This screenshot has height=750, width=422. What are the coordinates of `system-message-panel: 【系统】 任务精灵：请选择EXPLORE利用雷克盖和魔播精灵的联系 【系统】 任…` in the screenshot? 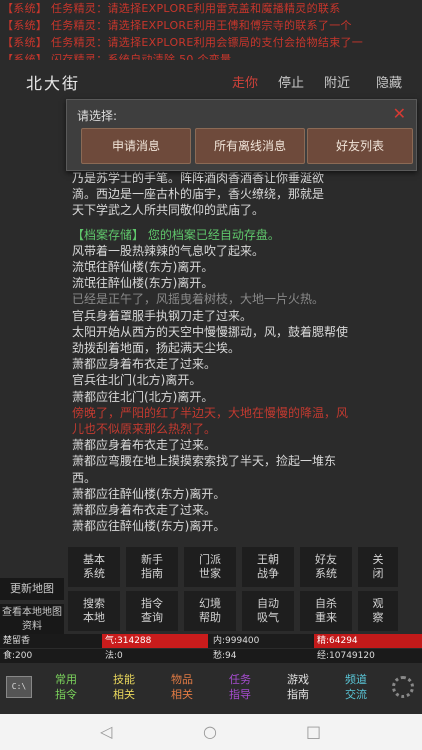 It's located at (211, 30).